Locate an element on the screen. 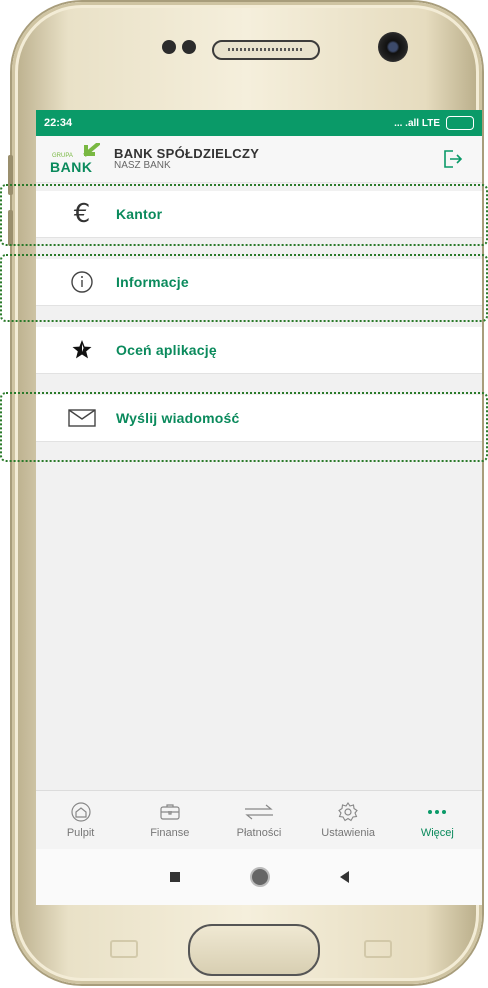 Image resolution: width=488 pixels, height=988 pixels. nav-item-pulpit: Pulpit is located at coordinates (81, 820).